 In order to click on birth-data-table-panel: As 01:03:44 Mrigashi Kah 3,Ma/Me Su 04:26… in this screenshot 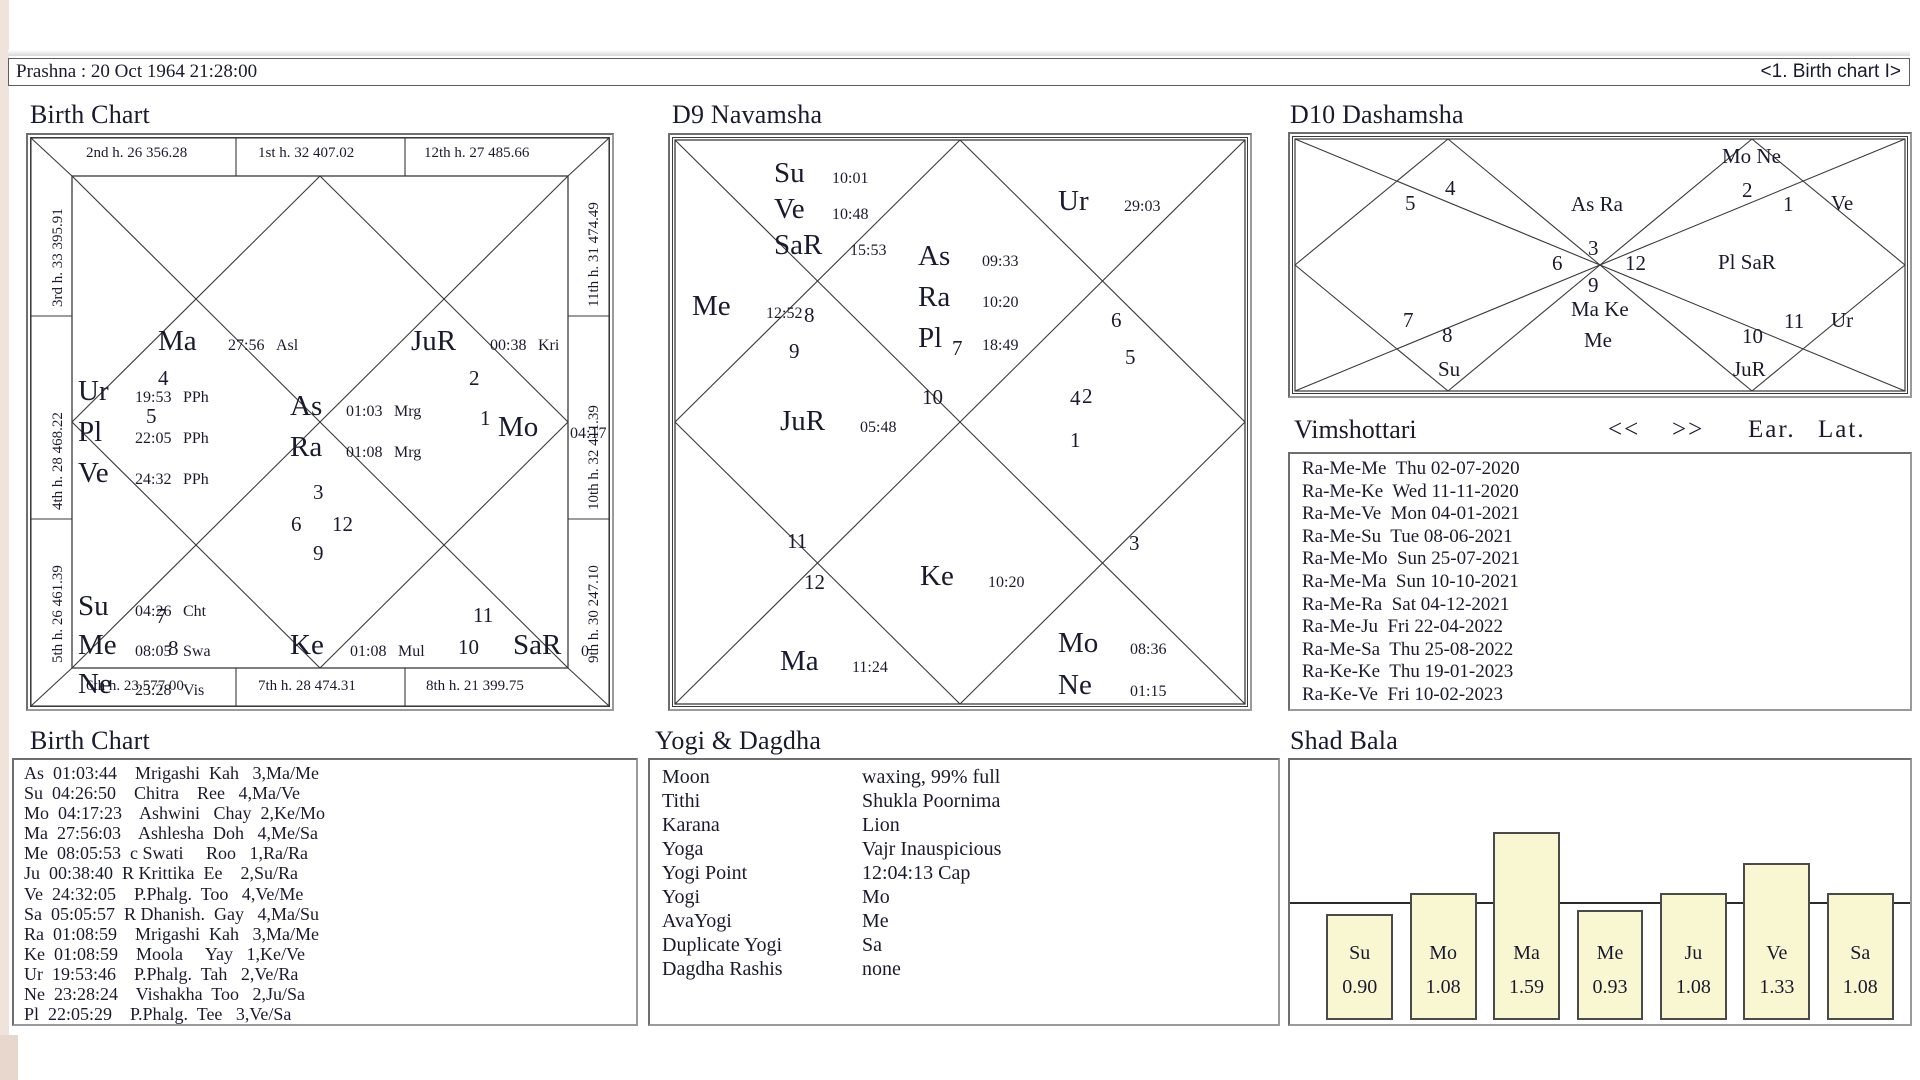, I will do `click(325, 892)`.